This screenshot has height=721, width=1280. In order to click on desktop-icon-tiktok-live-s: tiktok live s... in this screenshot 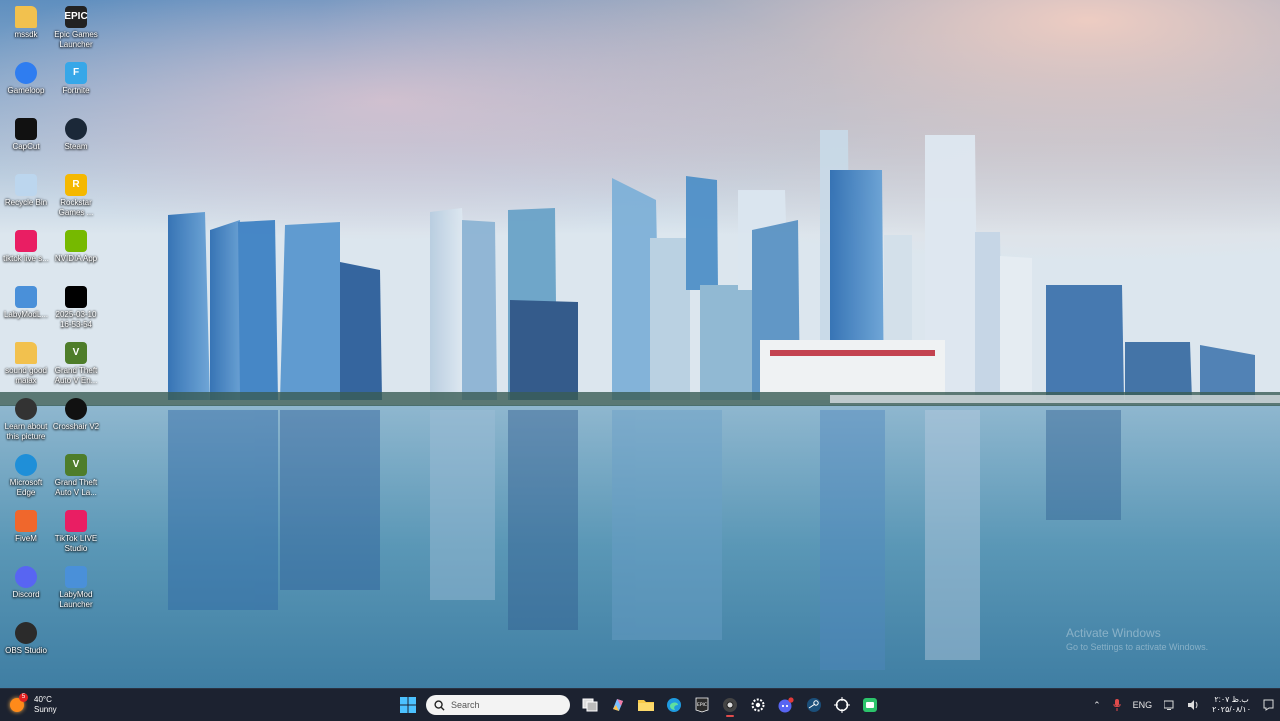, I will do `click(26, 254)`.